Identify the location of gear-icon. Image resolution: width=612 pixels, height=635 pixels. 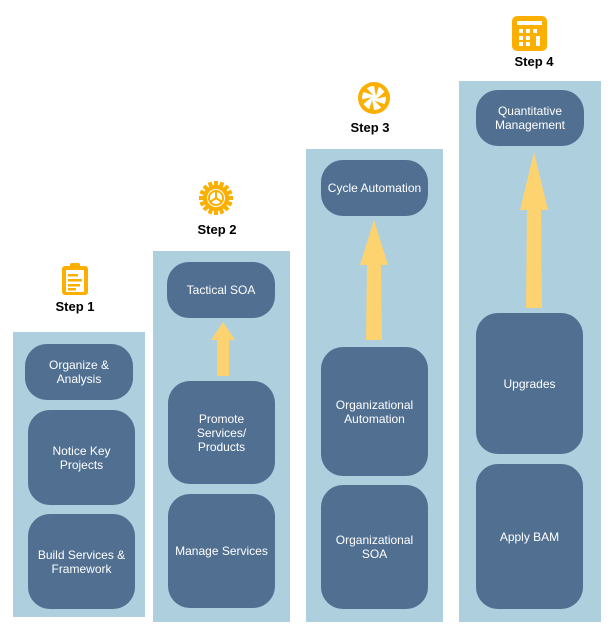
(216, 198).